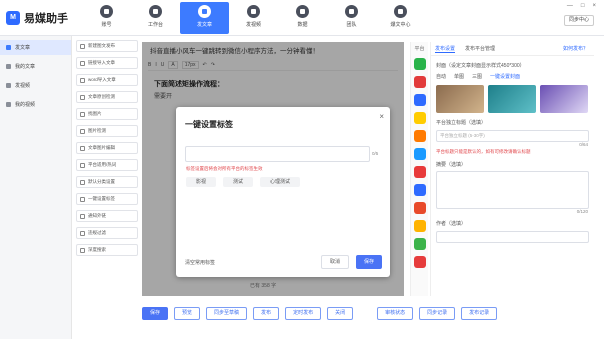 The image size is (604, 339). Describe the element at coordinates (106, 11) in the screenshot. I see `user-icon` at that location.